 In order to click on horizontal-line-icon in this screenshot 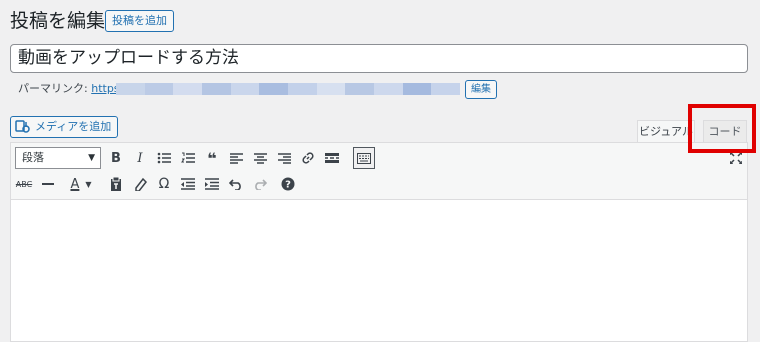, I will do `click(48, 184)`.